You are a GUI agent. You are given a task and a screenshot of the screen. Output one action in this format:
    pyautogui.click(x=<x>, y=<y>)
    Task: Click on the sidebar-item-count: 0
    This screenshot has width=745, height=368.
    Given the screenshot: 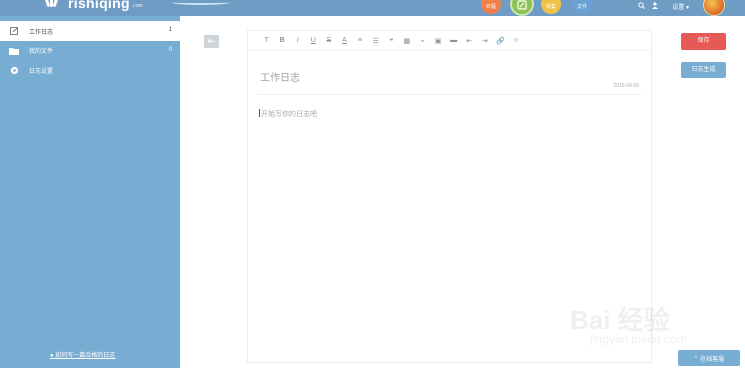 What is the action you would take?
    pyautogui.click(x=170, y=50)
    